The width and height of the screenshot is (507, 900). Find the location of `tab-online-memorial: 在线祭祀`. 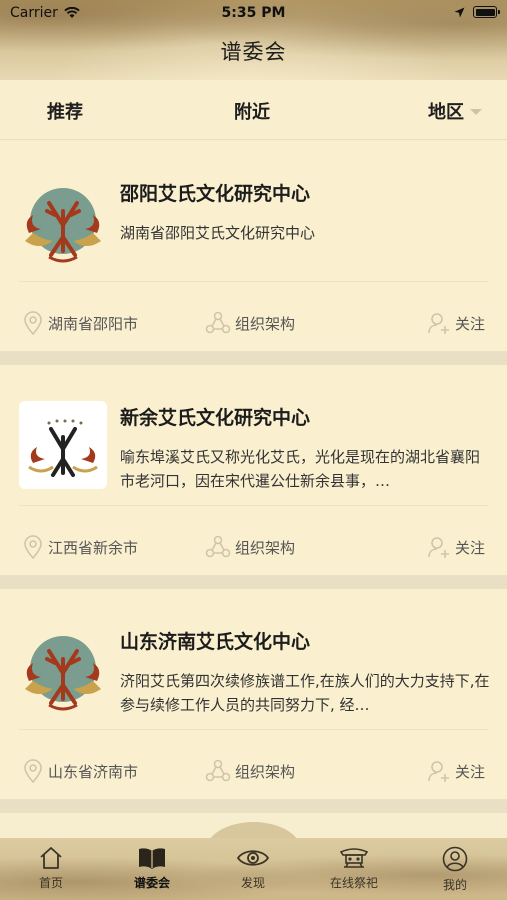

tab-online-memorial: 在线祭祀 is located at coordinates (354, 868).